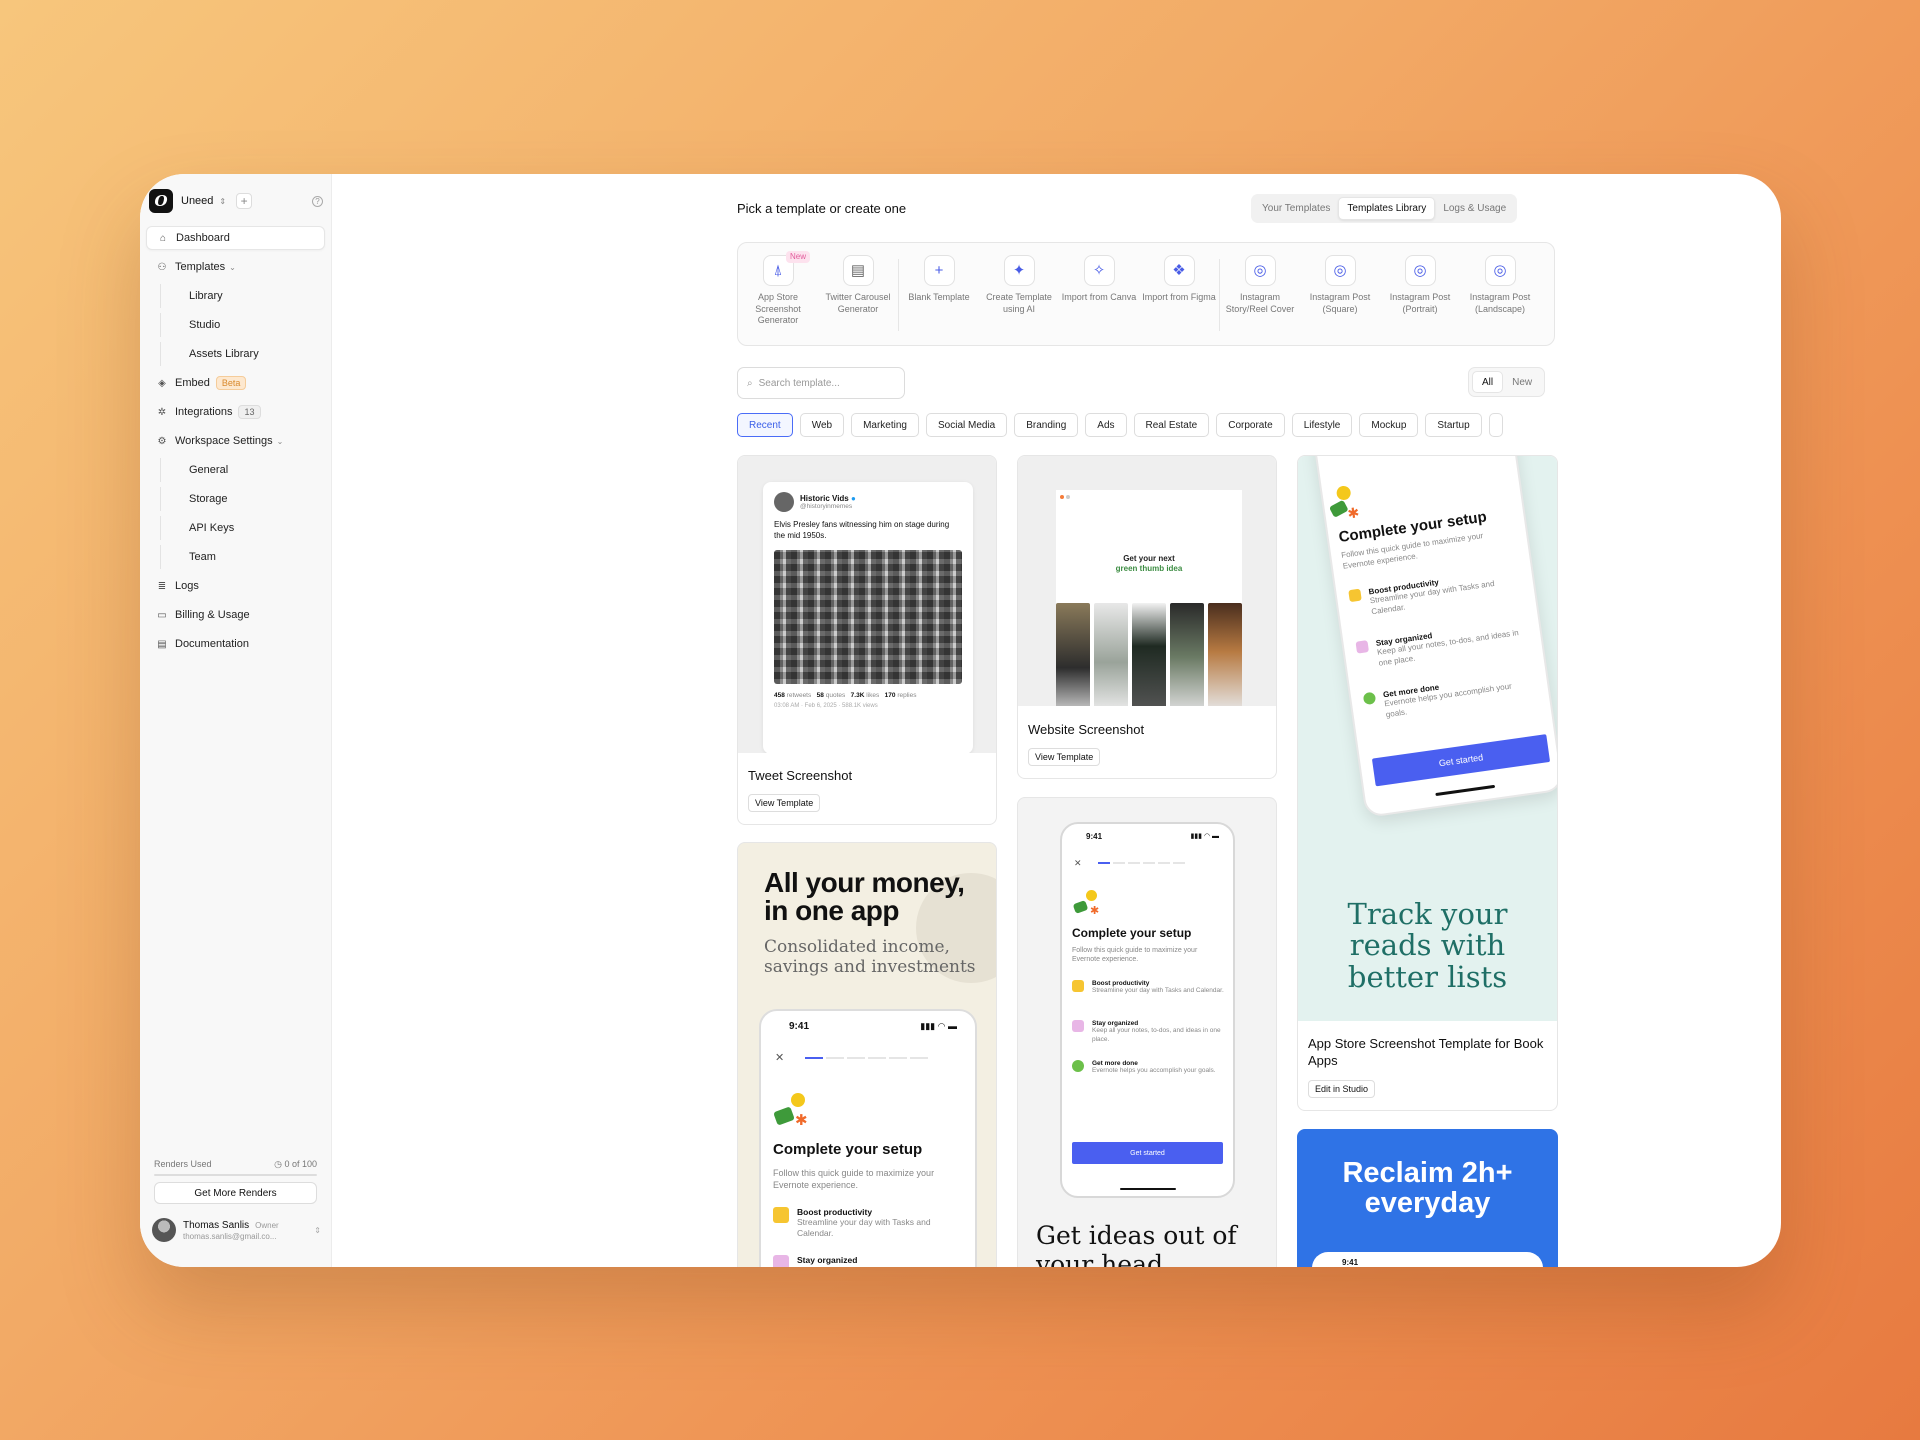 Image resolution: width=1920 pixels, height=1440 pixels. I want to click on chip-mockup: Mockup, so click(1389, 425).